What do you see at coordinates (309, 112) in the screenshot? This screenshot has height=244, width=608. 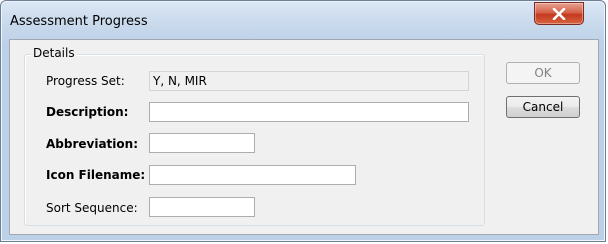 I see `description-input` at bounding box center [309, 112].